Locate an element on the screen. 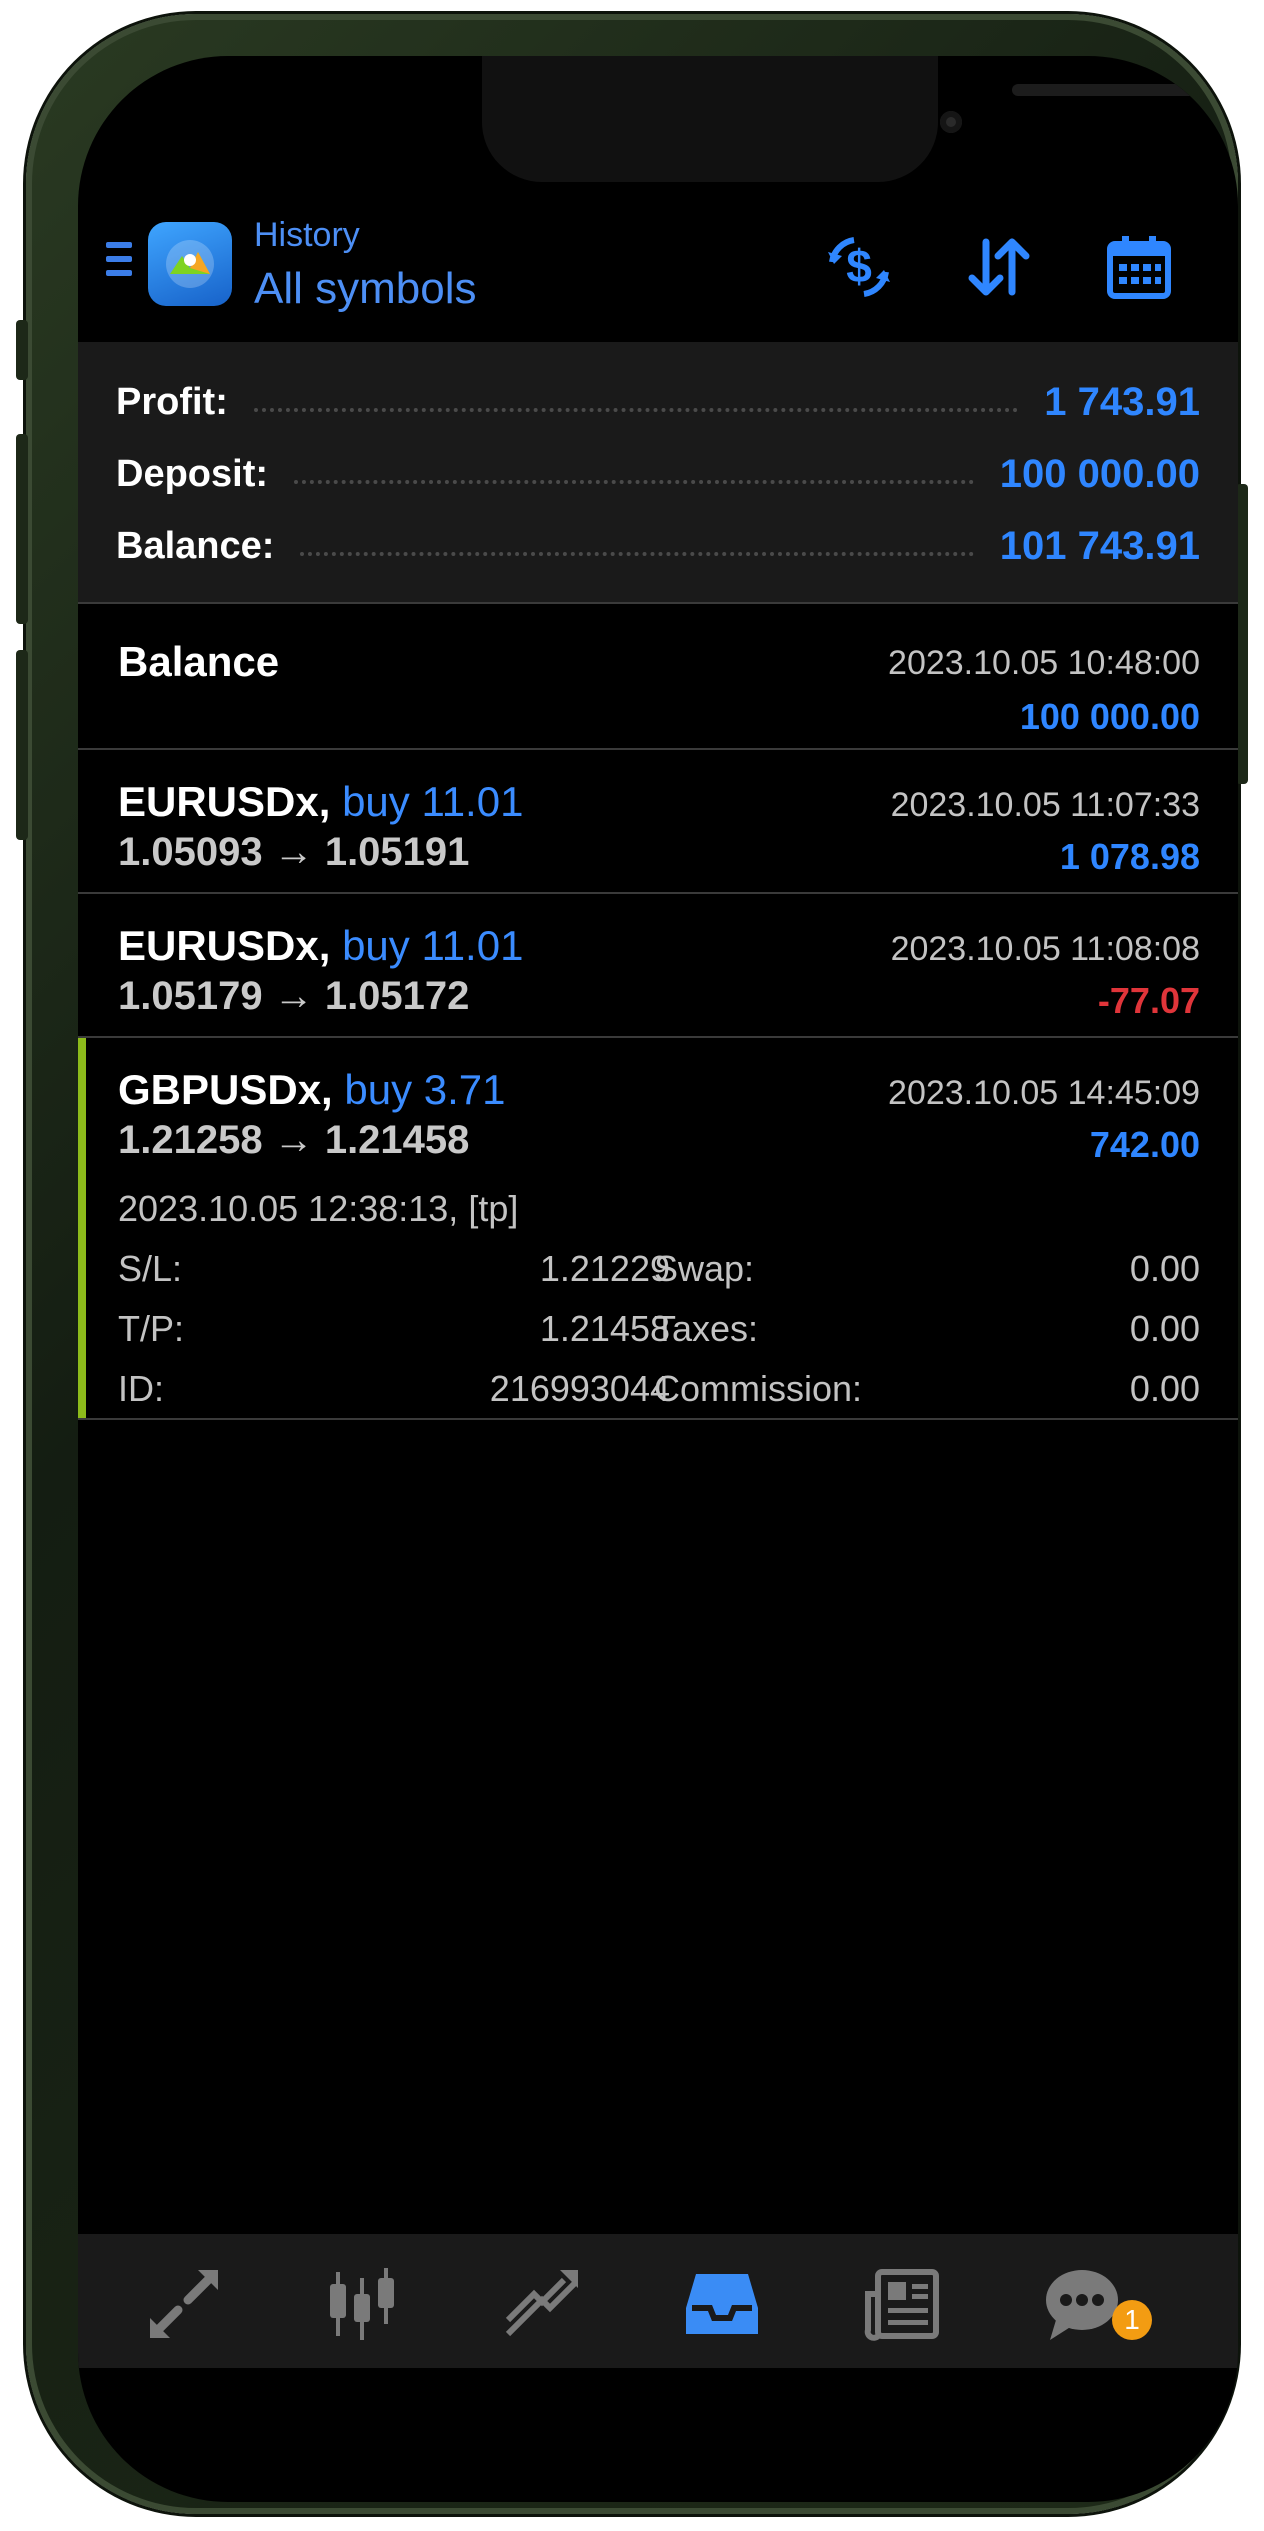  deposit-row: Deposit: 100 000.00 is located at coordinates (658, 474).